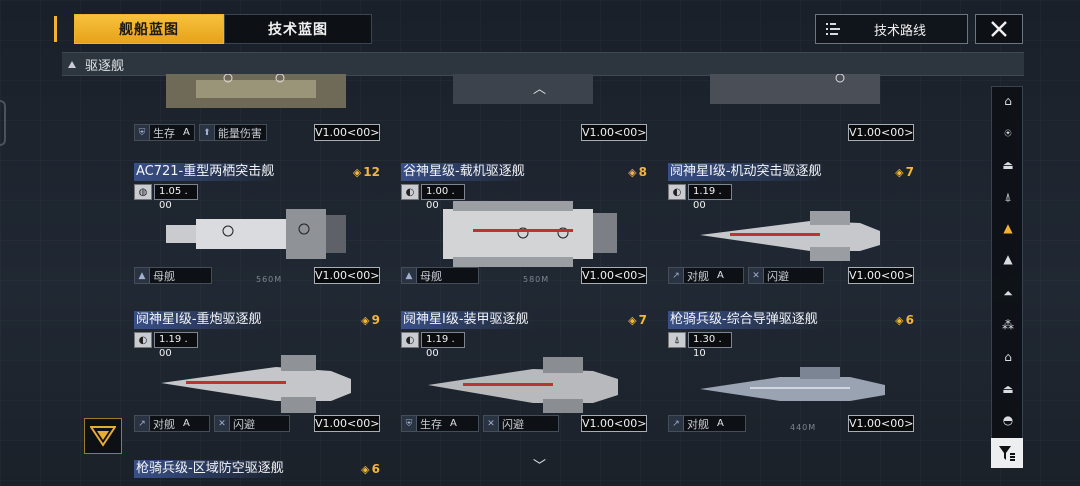  Describe the element at coordinates (747, 172) in the screenshot. I see `card-title: 阋神星Ⅰ级-机动突击驱逐舰` at that location.